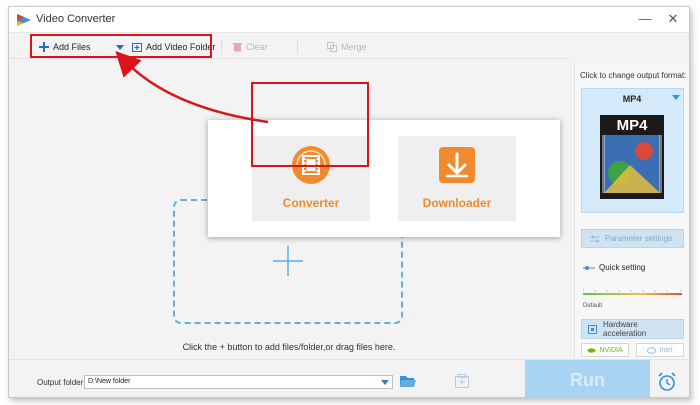 This screenshot has height=405, width=700. Describe the element at coordinates (408, 381) in the screenshot. I see `open-folder-icon` at that location.